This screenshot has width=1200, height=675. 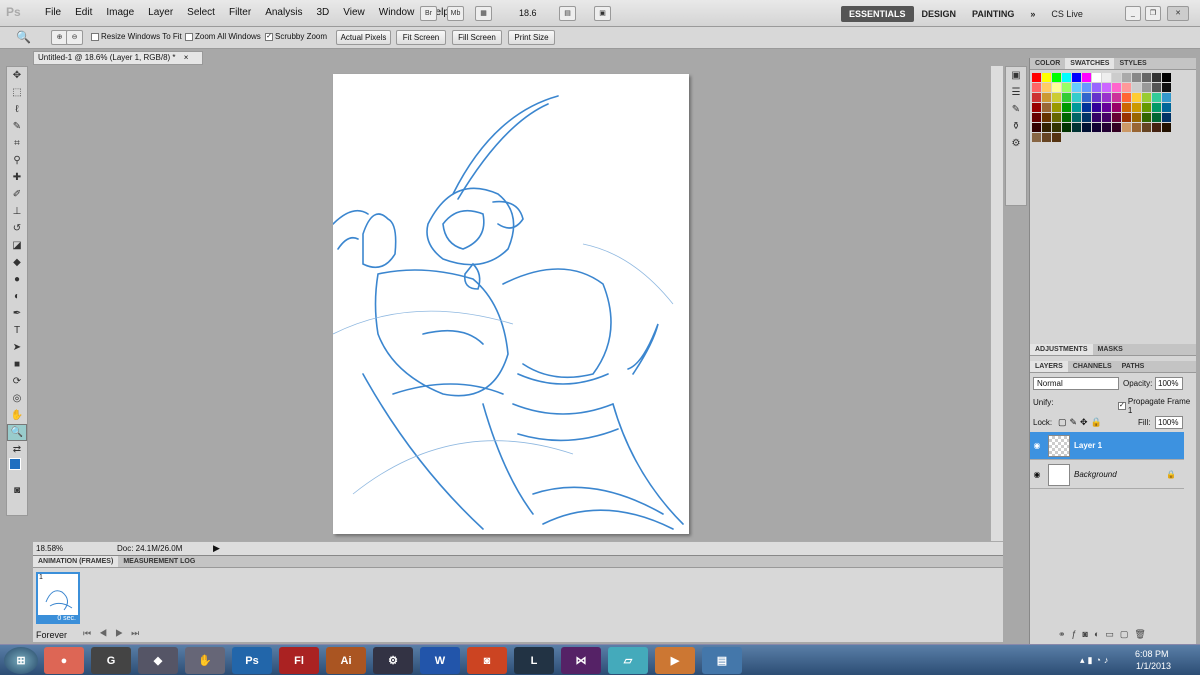 What do you see at coordinates (1049, 366) in the screenshot?
I see `tab-layers: LAYERS` at bounding box center [1049, 366].